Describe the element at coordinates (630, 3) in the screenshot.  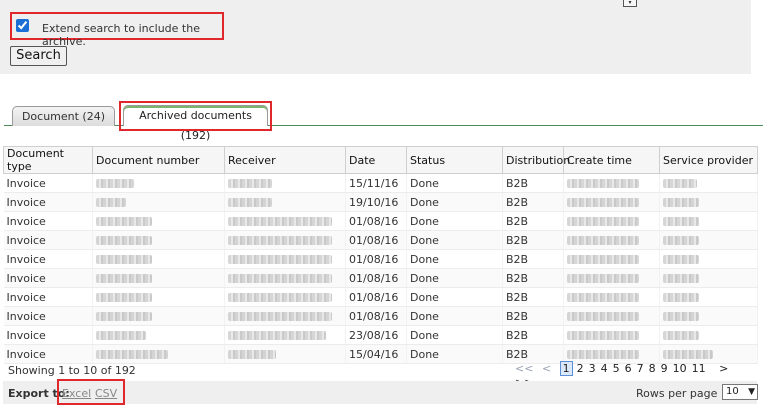
I see `corner-toggle-icon: ▾` at that location.